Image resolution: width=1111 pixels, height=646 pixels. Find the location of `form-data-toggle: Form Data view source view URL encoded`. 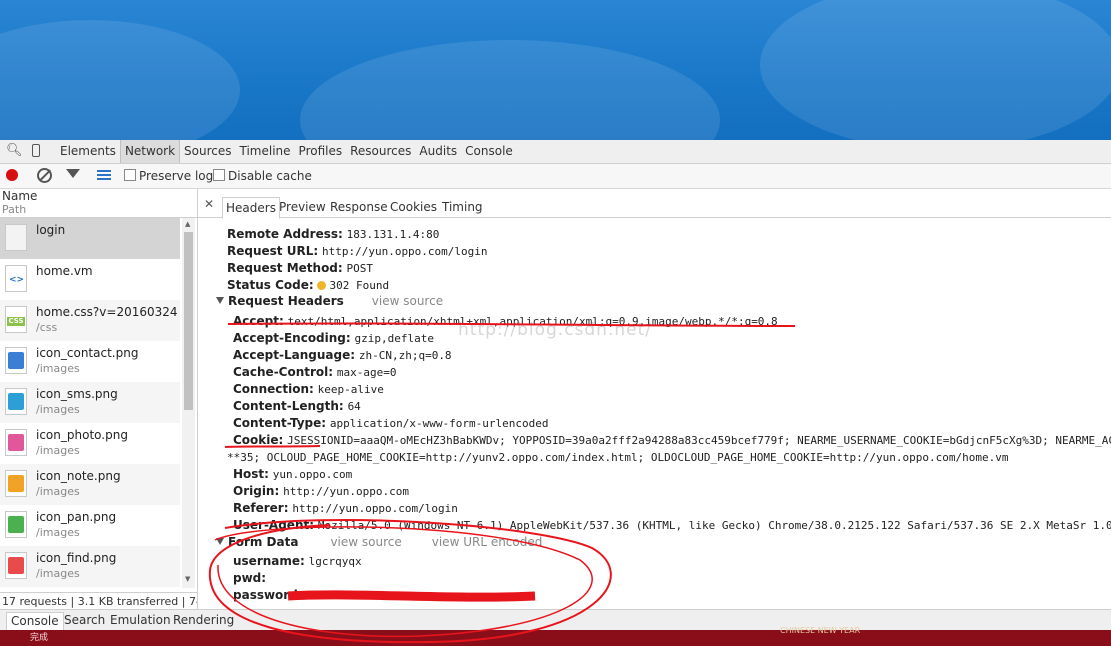

form-data-toggle: Form Data view source view URL encoded is located at coordinates (379, 542).